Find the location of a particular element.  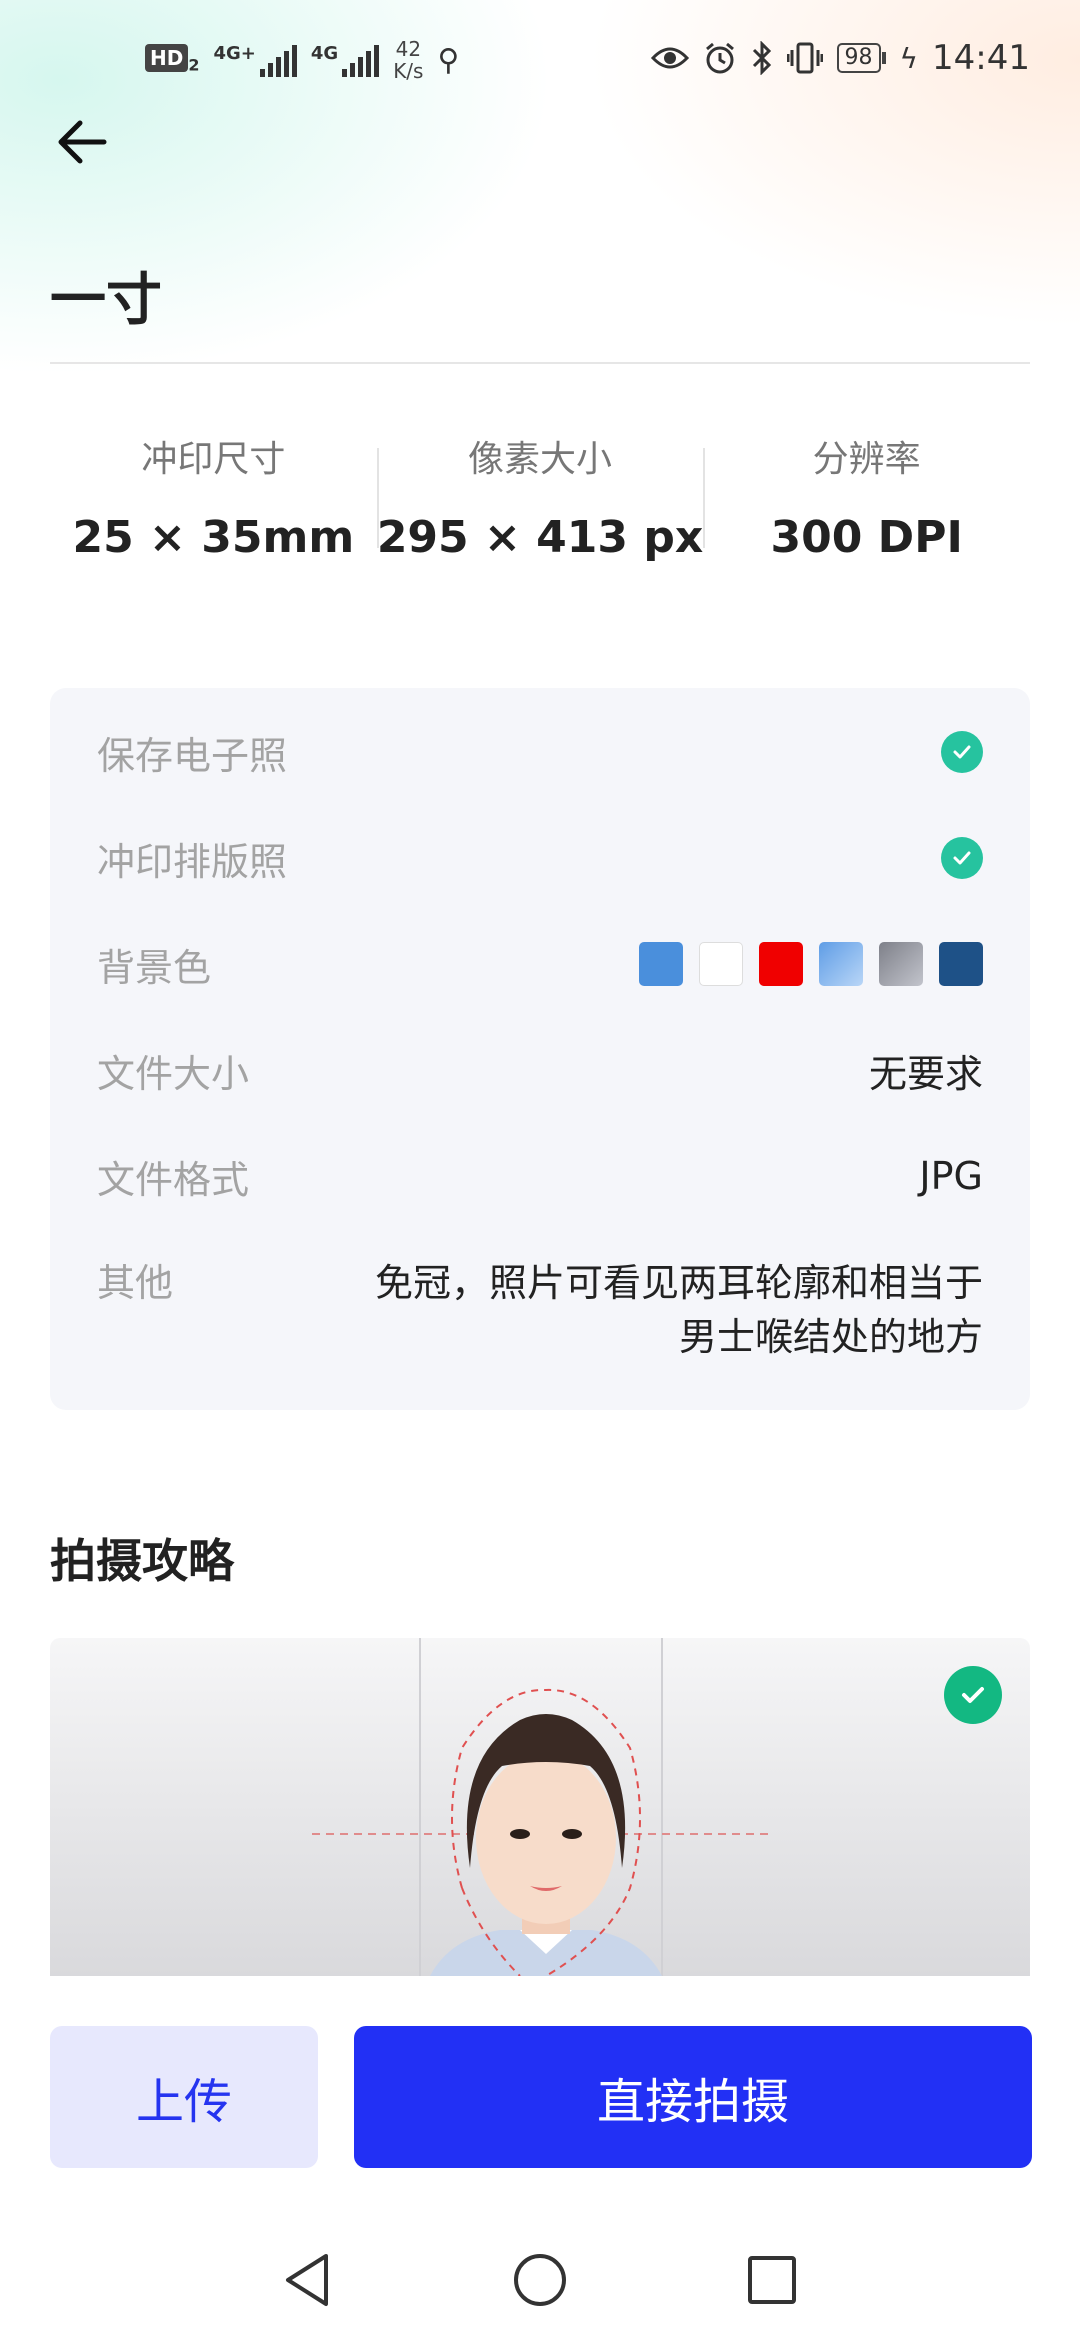

row-label: 背景色 is located at coordinates (154, 967).